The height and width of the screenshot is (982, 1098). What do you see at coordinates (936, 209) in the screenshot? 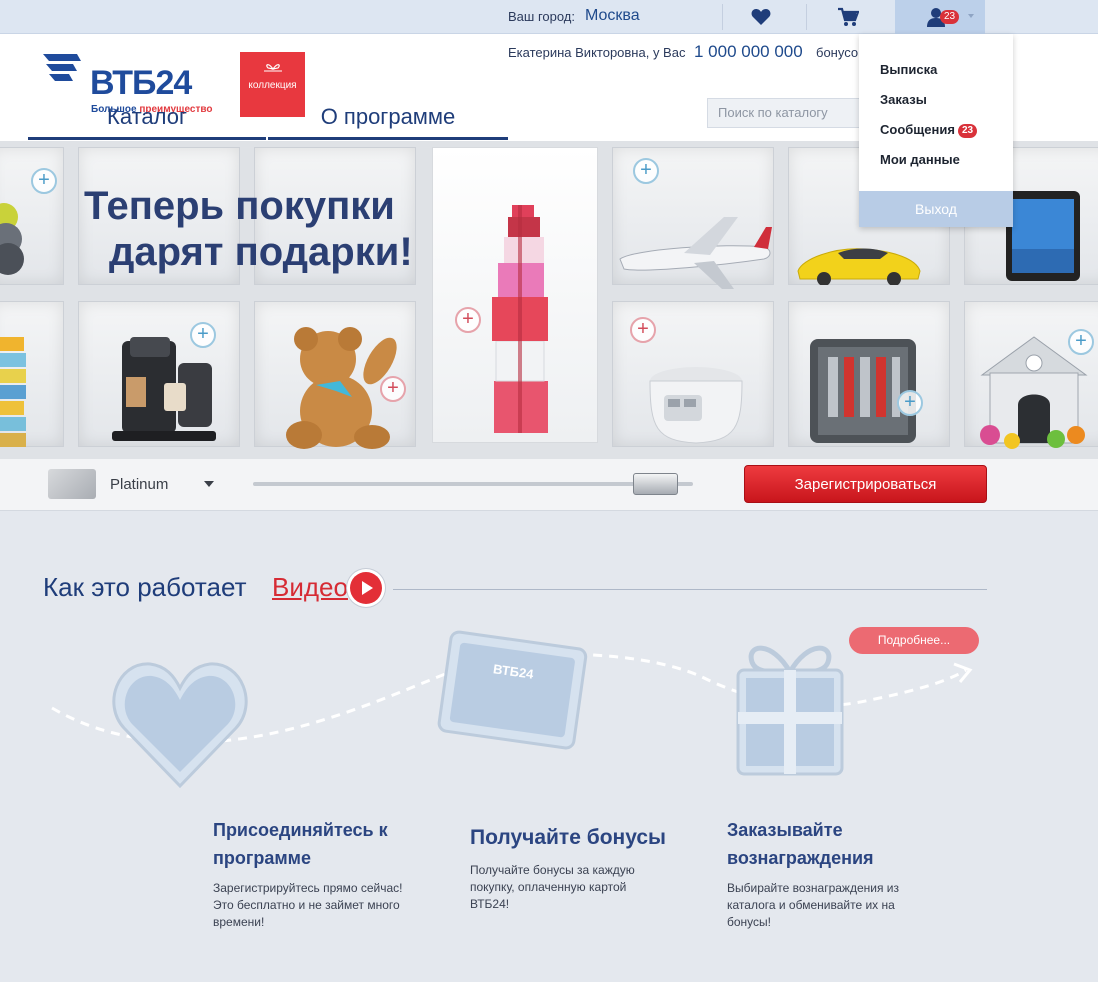
I see `logout-button: Выход` at bounding box center [936, 209].